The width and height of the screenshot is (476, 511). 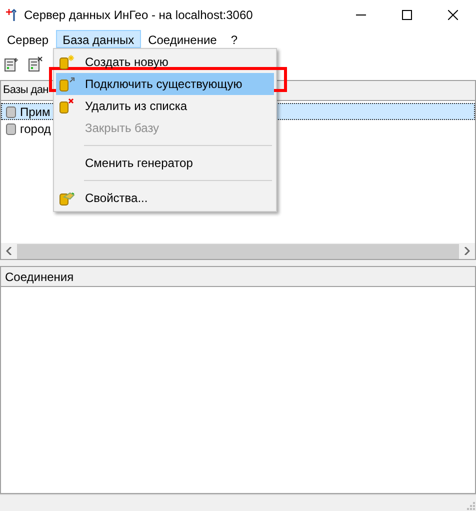 What do you see at coordinates (138, 15) in the screenshot?
I see `window-title: Сервер данных ИнГео - на localhost:3060` at bounding box center [138, 15].